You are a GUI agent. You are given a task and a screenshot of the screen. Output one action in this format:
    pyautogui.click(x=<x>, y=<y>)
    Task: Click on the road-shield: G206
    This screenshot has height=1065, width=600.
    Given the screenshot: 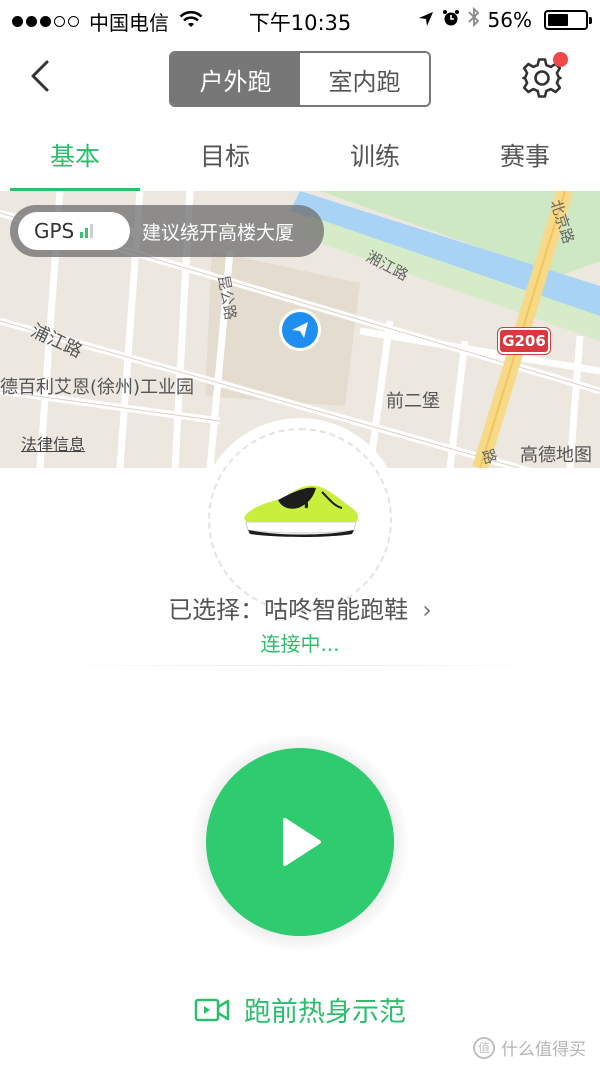 What is the action you would take?
    pyautogui.click(x=524, y=341)
    